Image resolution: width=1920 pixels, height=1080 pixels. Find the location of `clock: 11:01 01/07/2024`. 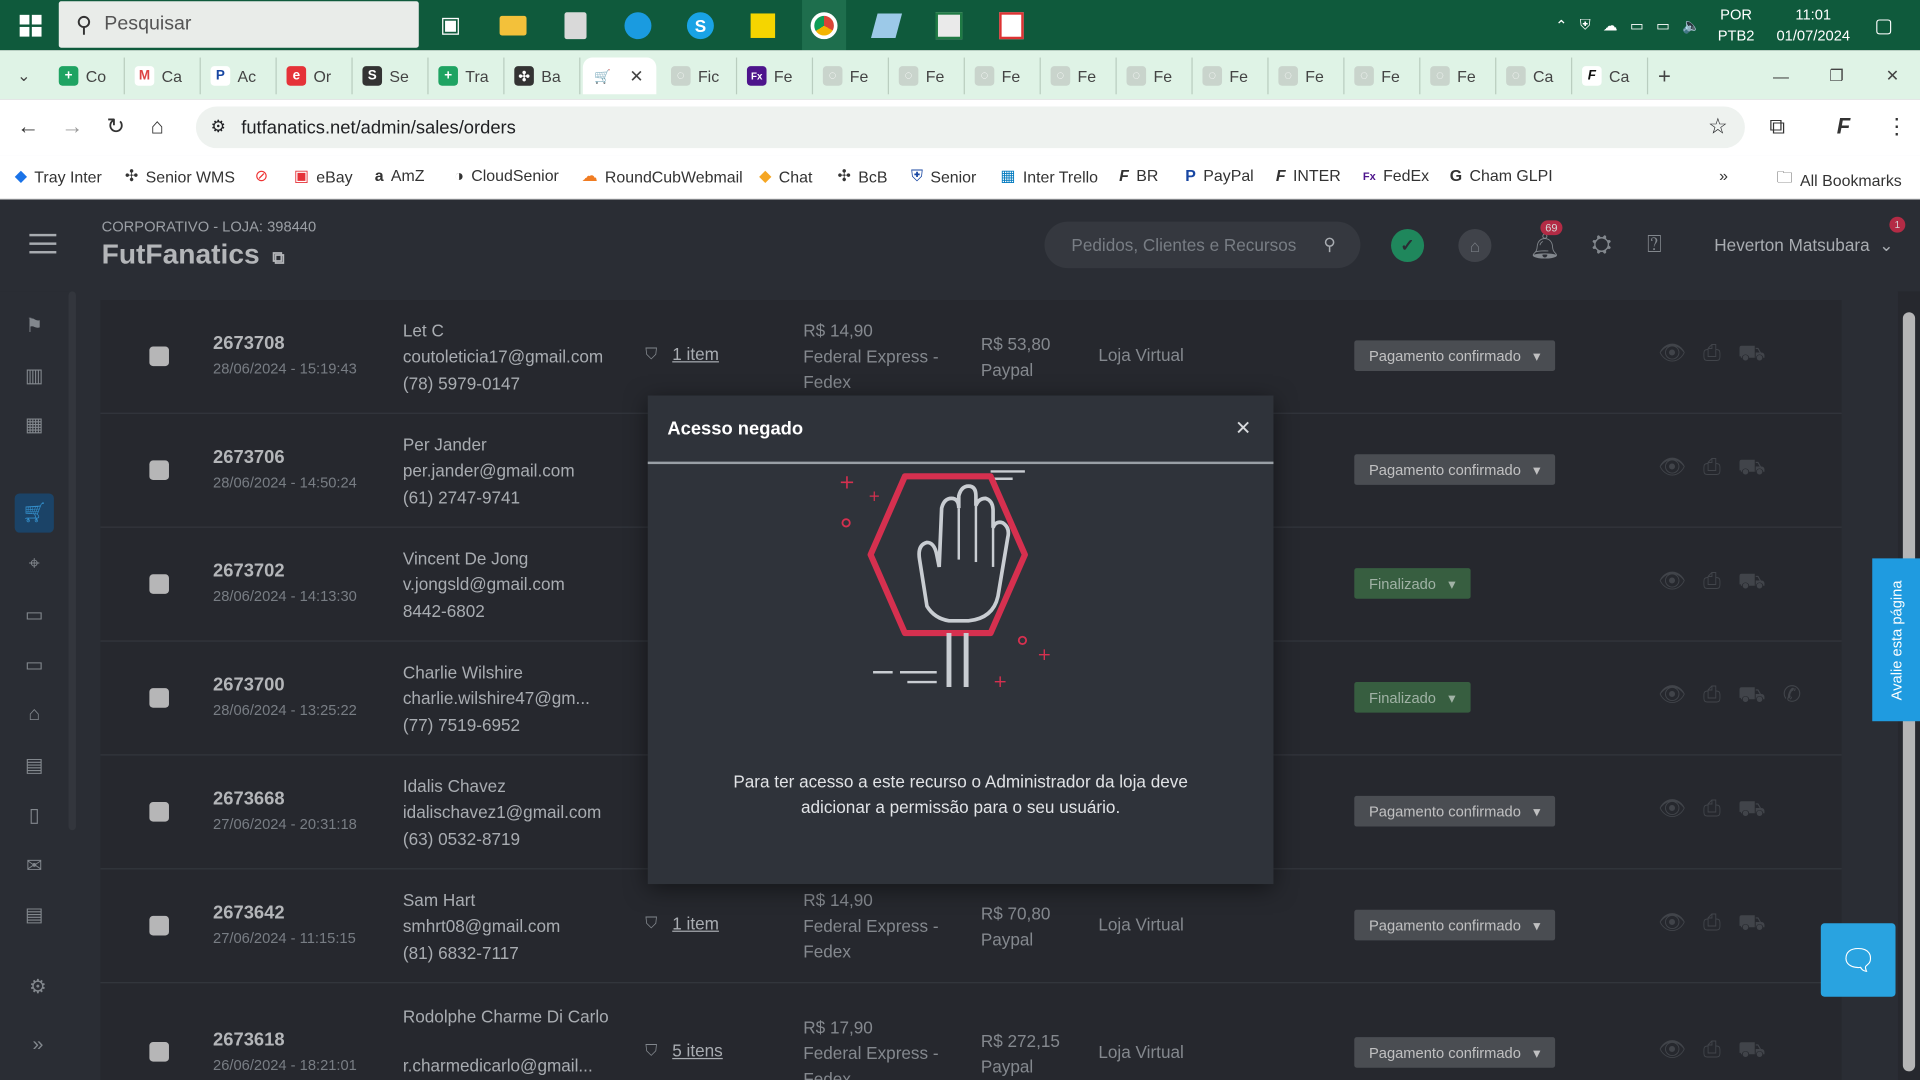

clock: 11:01 01/07/2024 is located at coordinates (1814, 25).